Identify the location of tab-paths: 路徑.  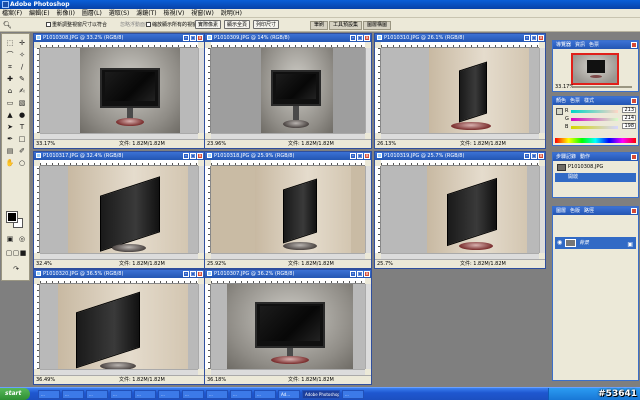
(589, 211).